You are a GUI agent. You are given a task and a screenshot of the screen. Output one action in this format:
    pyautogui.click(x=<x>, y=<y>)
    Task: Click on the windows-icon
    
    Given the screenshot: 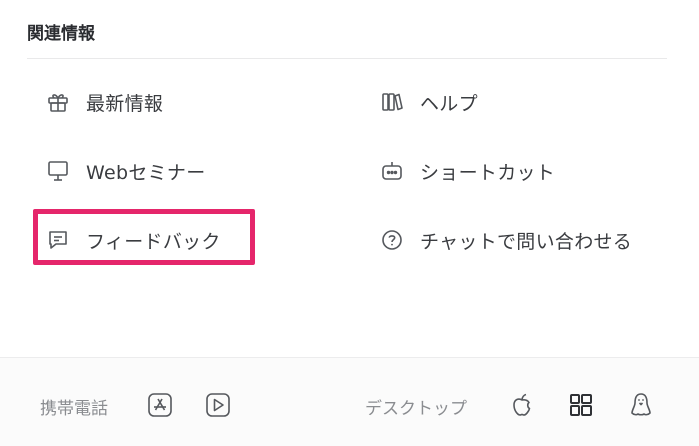 What is the action you would take?
    pyautogui.click(x=581, y=405)
    